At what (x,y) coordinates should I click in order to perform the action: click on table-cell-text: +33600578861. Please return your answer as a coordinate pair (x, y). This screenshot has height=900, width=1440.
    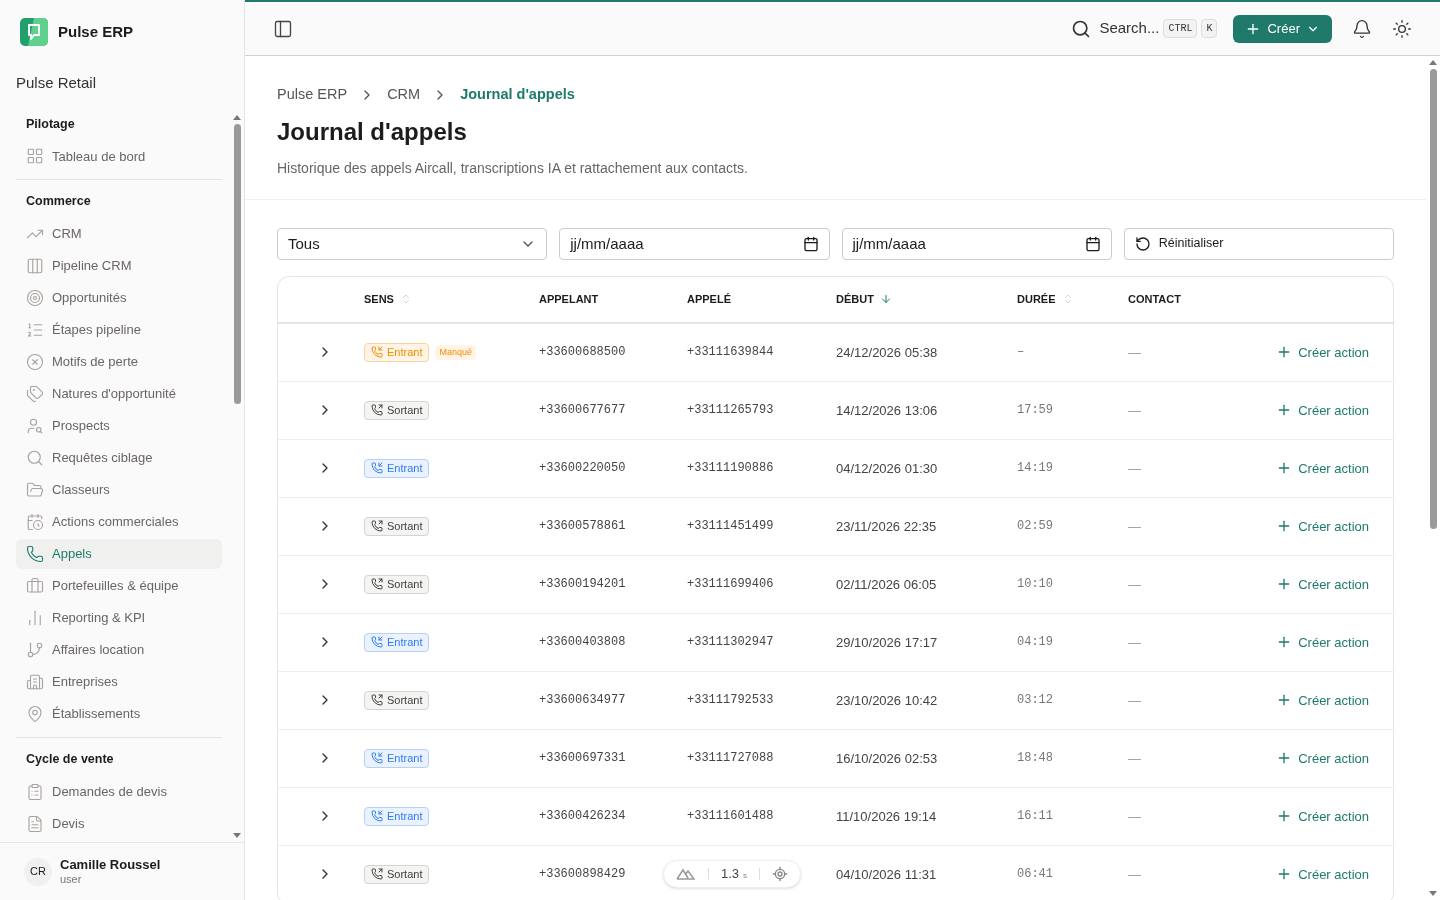
    Looking at the image, I should click on (582, 527).